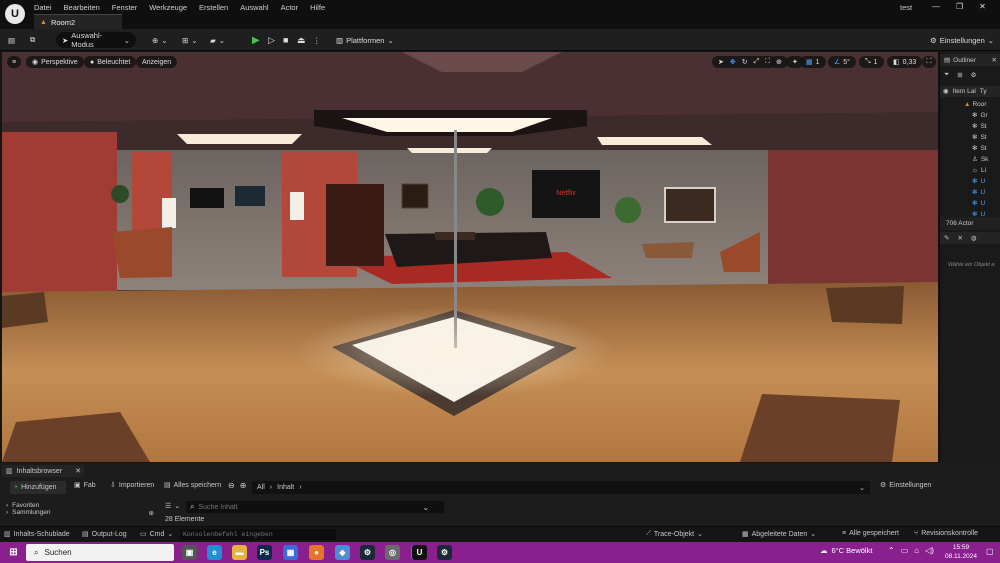  I want to click on outliner-tab: ▤ Outliner ✕, so click(970, 60).